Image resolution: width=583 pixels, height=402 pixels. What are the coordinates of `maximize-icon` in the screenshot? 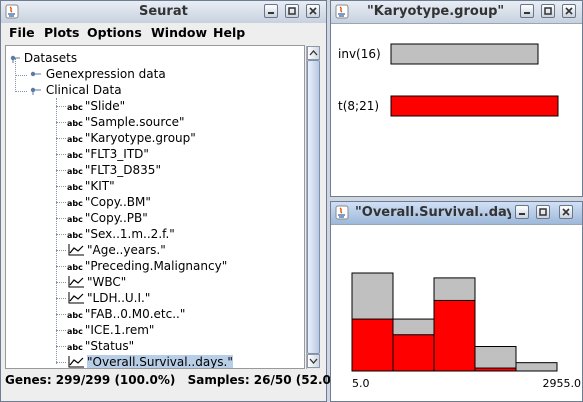 It's located at (548, 11).